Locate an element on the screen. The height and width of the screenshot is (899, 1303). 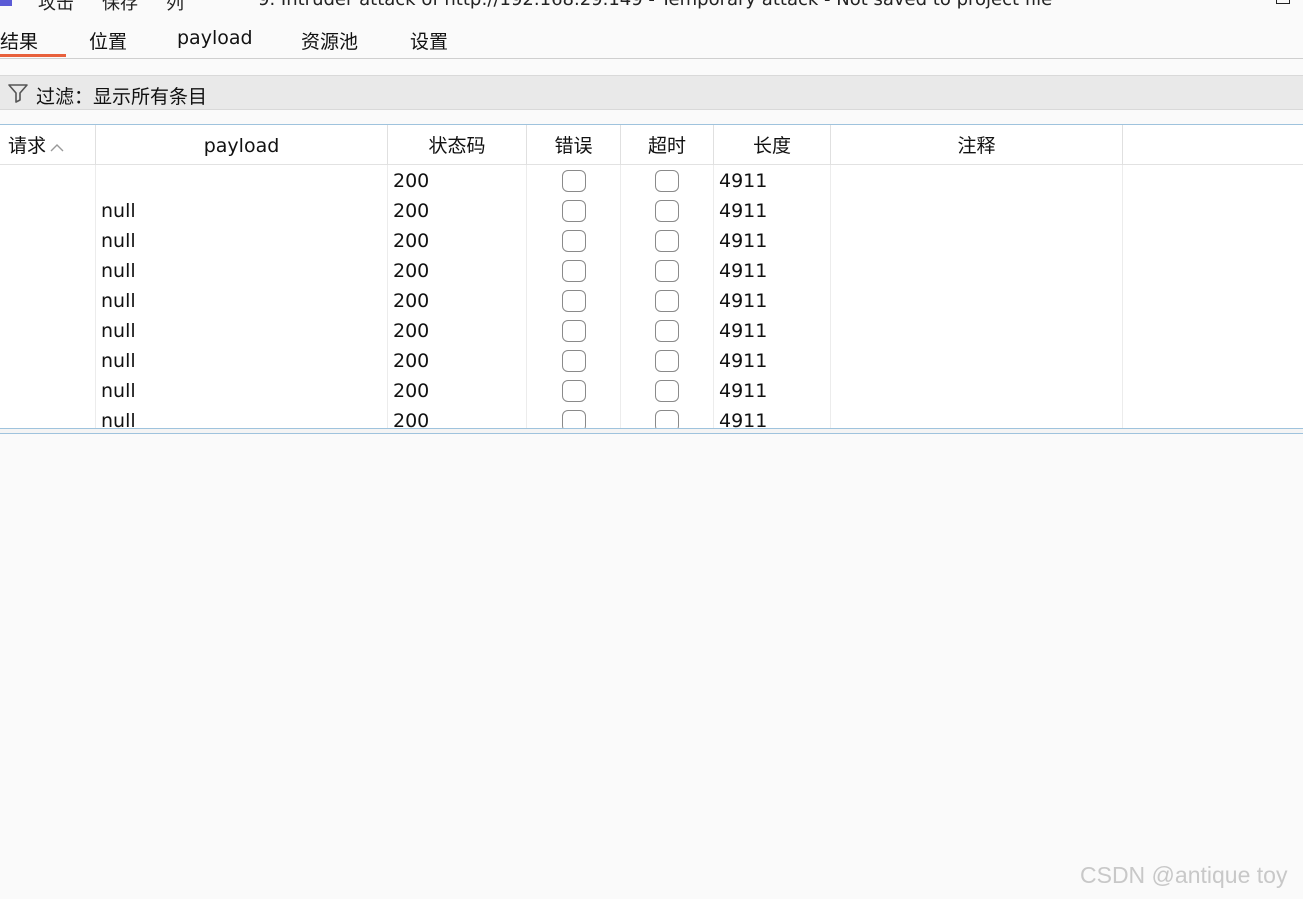
tab-payload: payload is located at coordinates (215, 38).